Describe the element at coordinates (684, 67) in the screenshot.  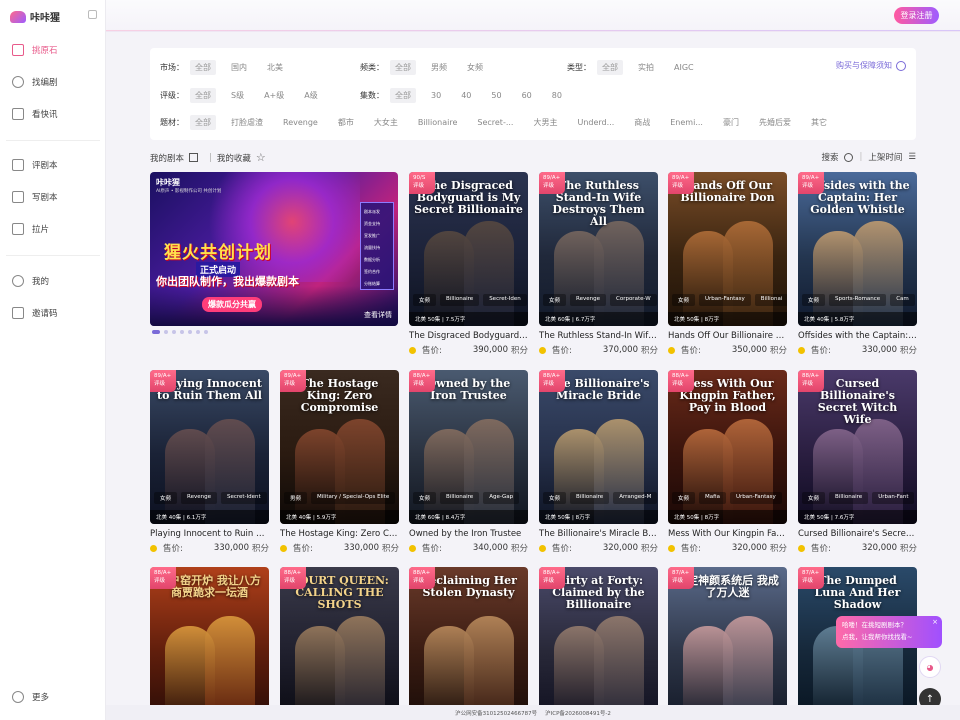
I see `filter-option: AIGC` at that location.